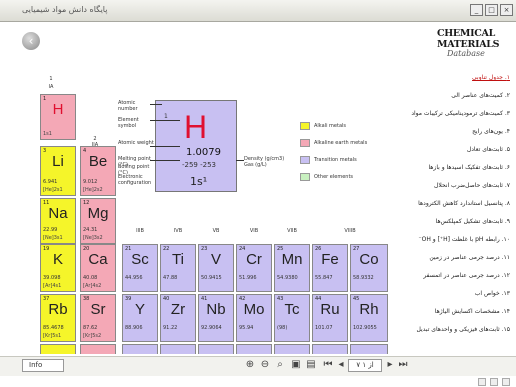  Describe the element at coordinates (296, 364) in the screenshot. I see `fit-page-icon: ▣` at that location.